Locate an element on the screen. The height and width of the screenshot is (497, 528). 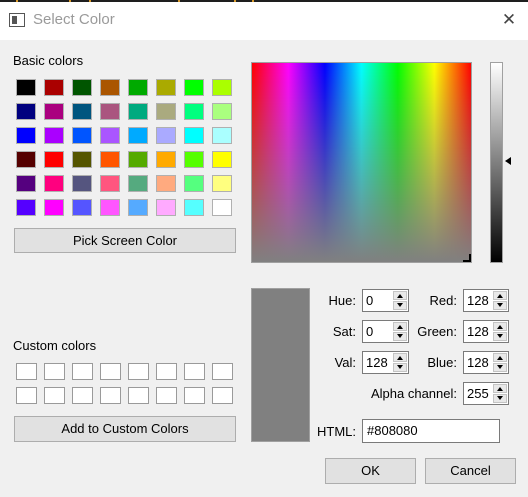
spectrum-crosshair-marker is located at coordinates (467, 258).